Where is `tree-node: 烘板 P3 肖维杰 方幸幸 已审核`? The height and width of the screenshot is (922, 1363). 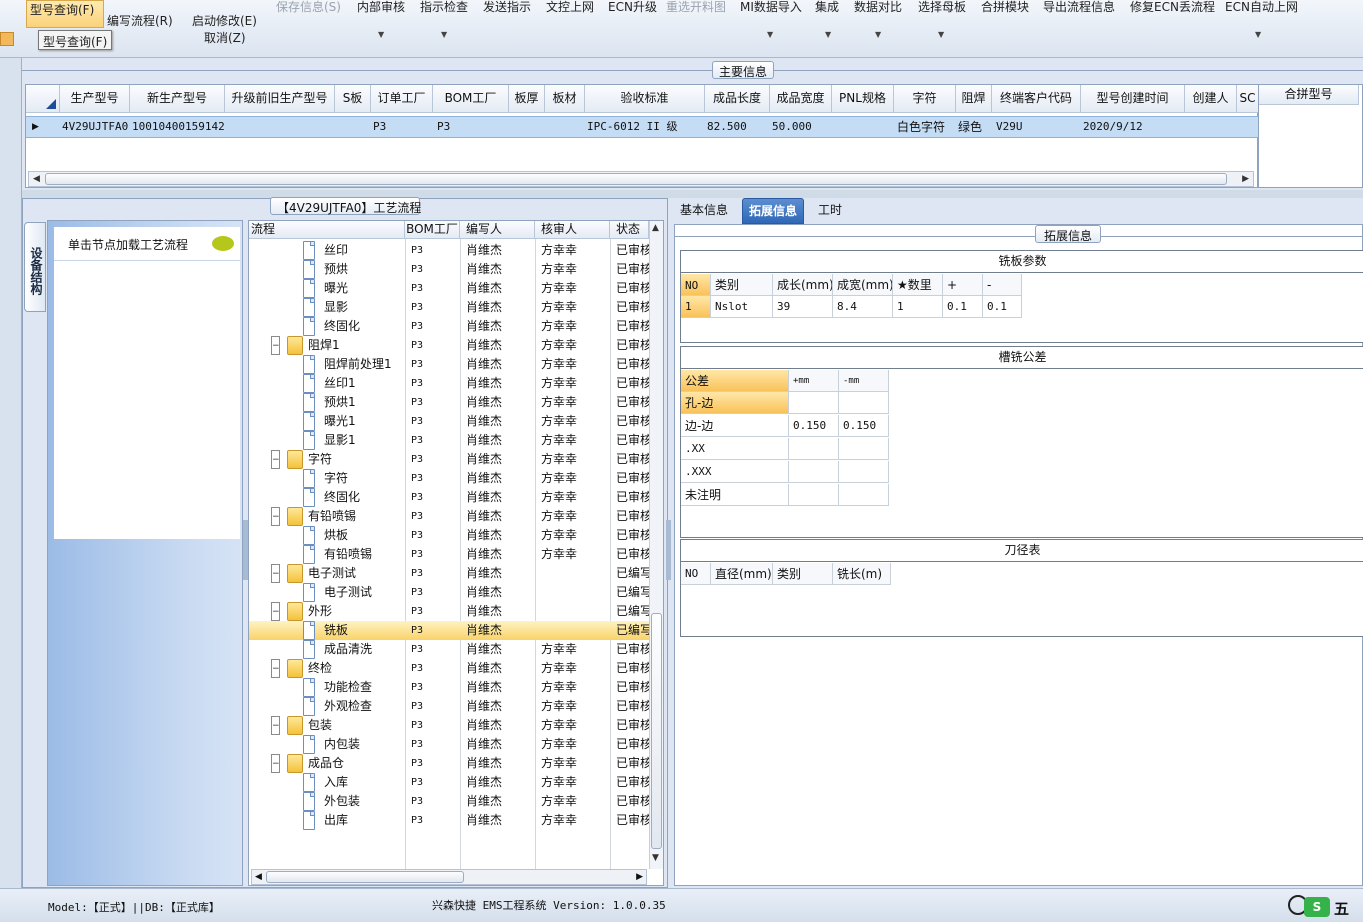
tree-node: 烘板 P3 肖维杰 方幸幸 已审核 is located at coordinates (449, 535).